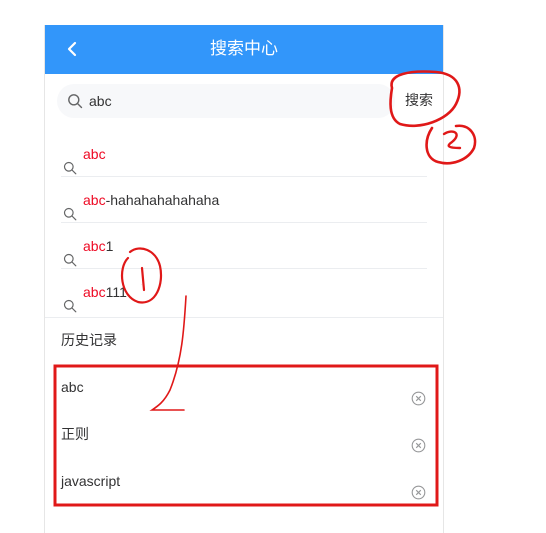  What do you see at coordinates (244, 340) in the screenshot?
I see `history-title: 历史记录` at bounding box center [244, 340].